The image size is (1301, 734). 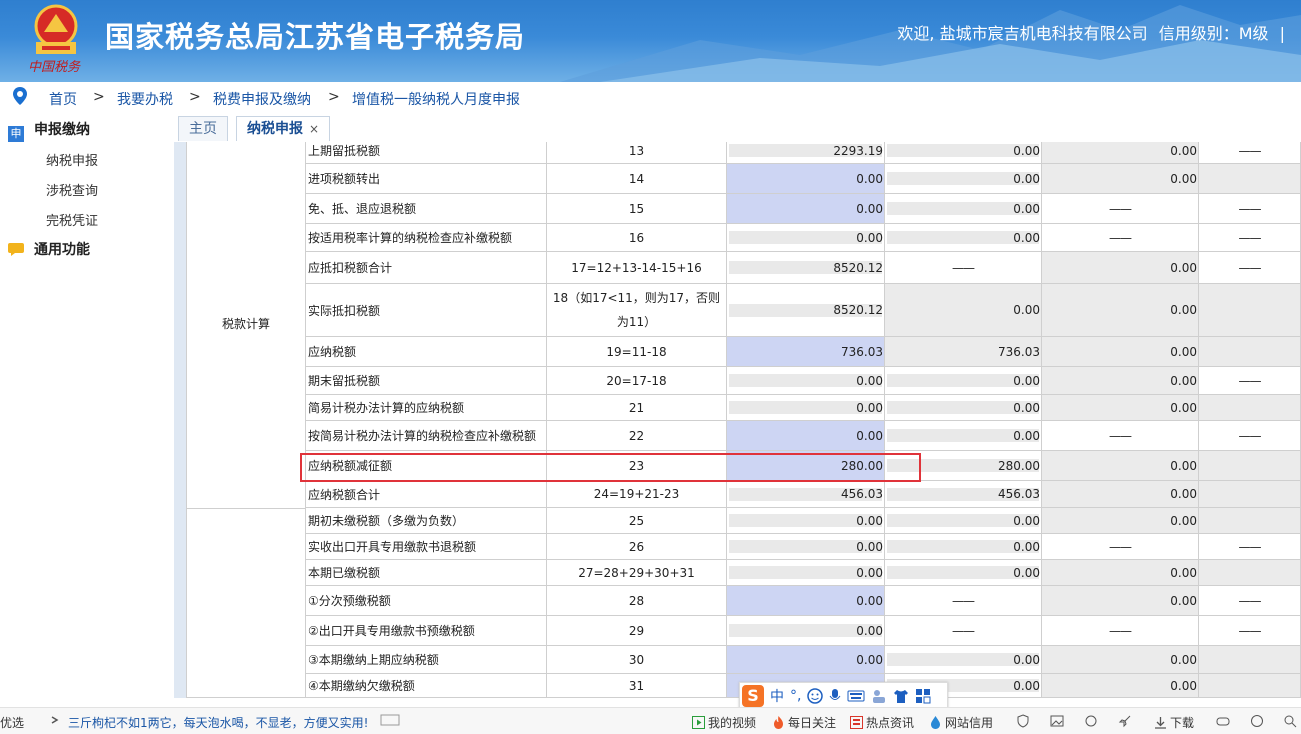 I want to click on sidebar-group-filing: 申申报缴纳, so click(x=49, y=130).